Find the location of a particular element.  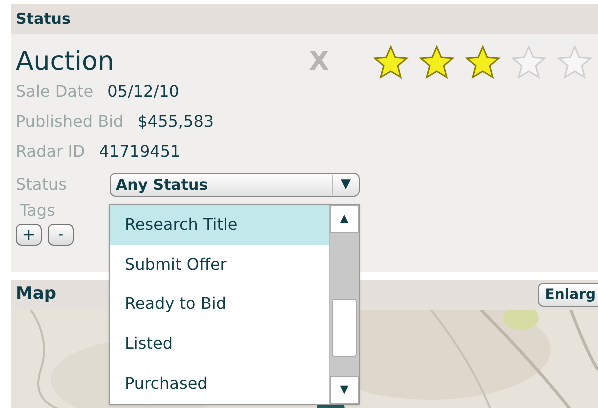

field-label: Published Bid is located at coordinates (70, 122).